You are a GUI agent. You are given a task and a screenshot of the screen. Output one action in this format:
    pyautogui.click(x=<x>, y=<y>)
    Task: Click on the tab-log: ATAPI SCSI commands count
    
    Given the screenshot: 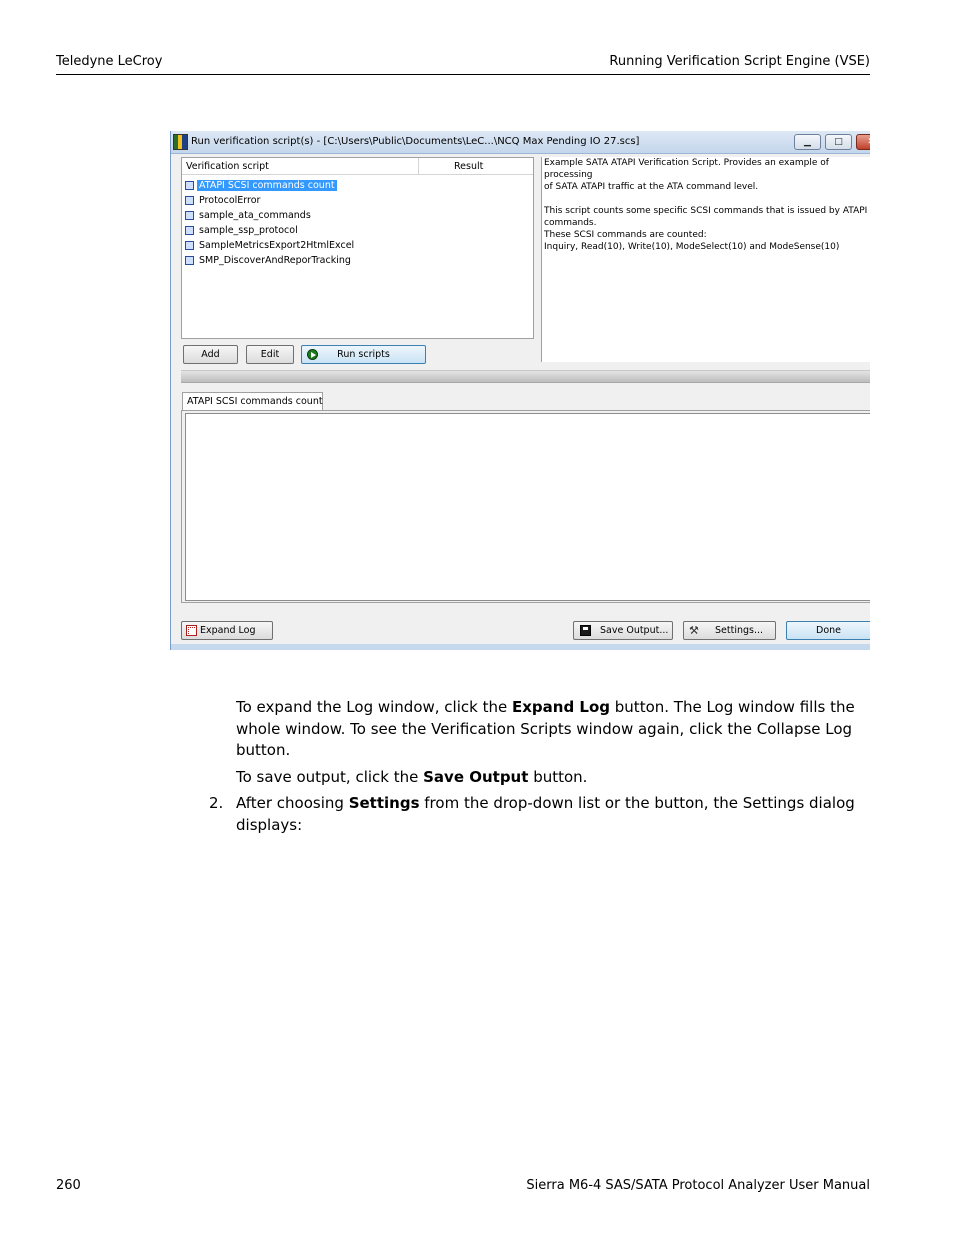 What is the action you would take?
    pyautogui.click(x=252, y=401)
    